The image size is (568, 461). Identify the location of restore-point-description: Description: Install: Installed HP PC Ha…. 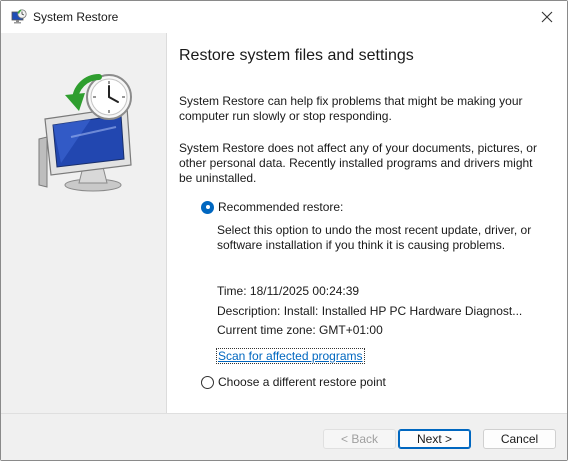
(370, 311).